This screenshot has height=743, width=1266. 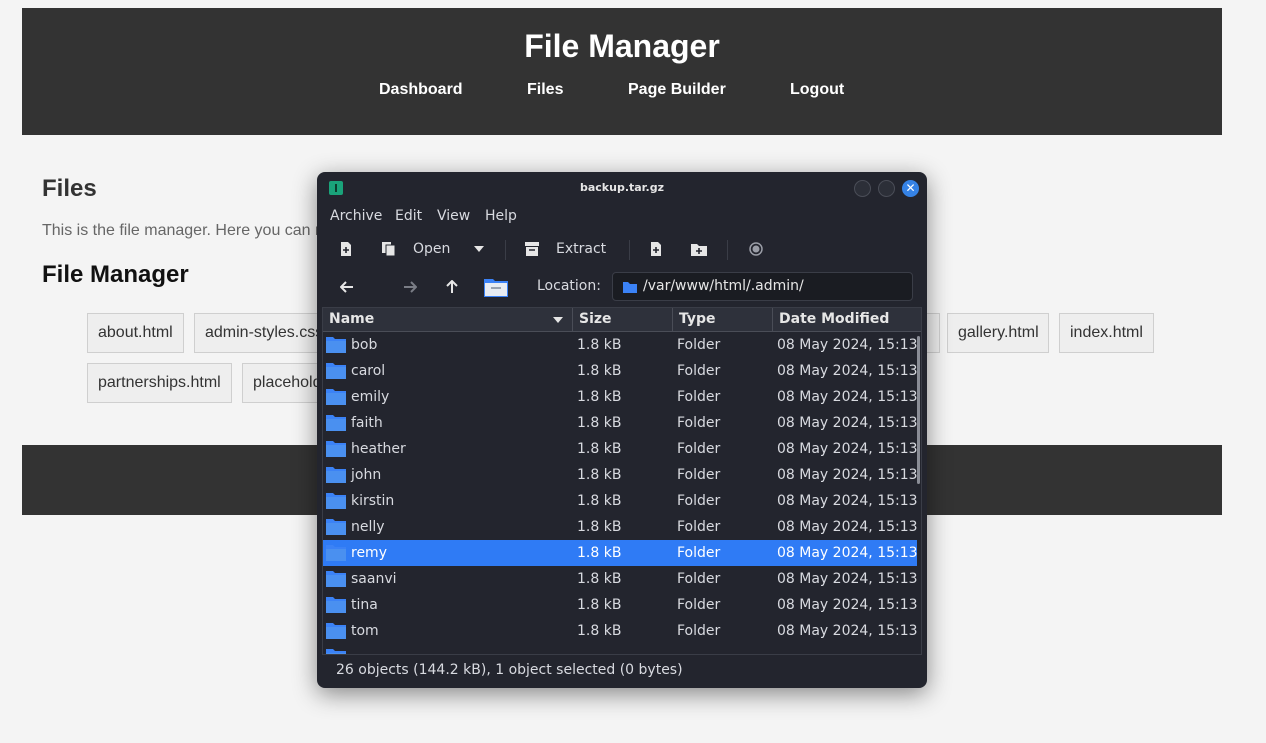 What do you see at coordinates (620, 449) in the screenshot?
I see `table-row: heather 1.8 kB Folder 08 May 2024, 15:13` at bounding box center [620, 449].